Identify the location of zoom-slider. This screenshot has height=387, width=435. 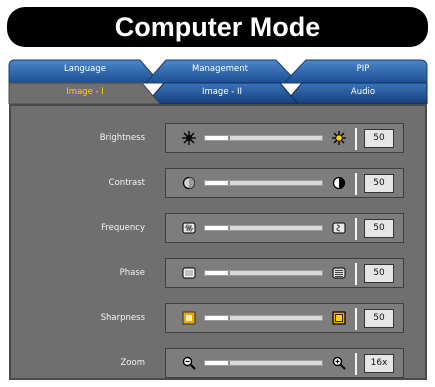
(263, 363).